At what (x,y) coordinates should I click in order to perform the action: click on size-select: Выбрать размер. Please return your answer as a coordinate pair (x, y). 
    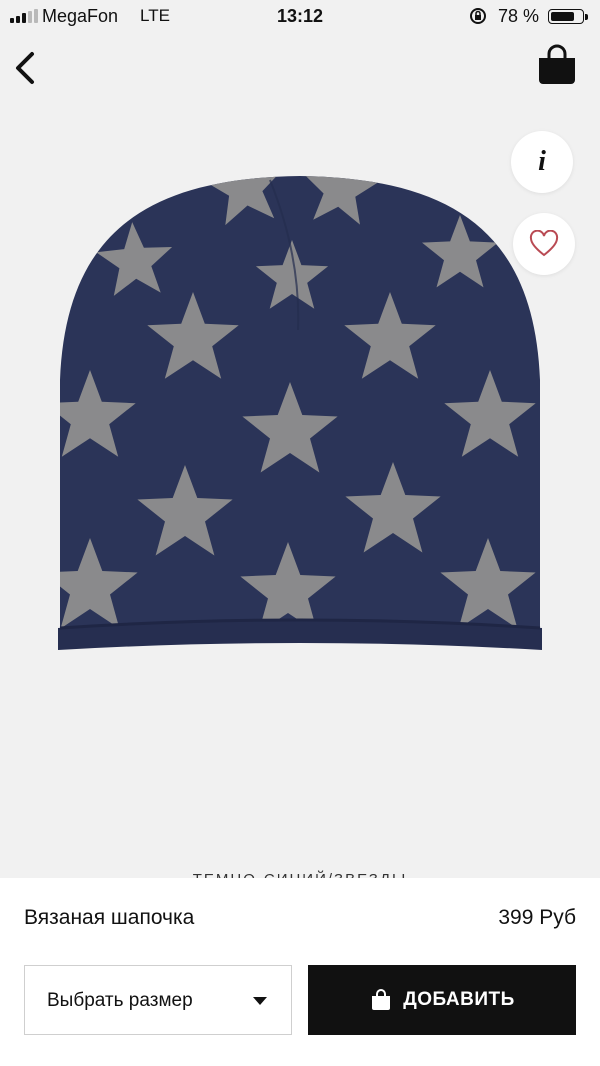
    Looking at the image, I should click on (158, 1000).